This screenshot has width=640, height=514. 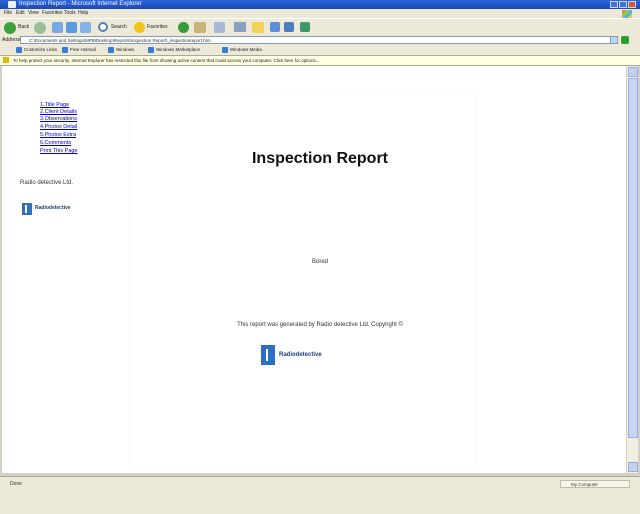 I want to click on link-media: Windows Media, so click(x=246, y=50).